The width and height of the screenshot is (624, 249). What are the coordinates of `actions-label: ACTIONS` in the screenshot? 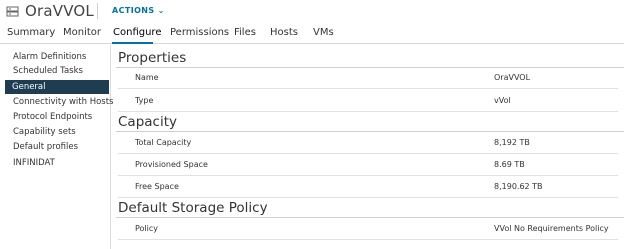 It's located at (133, 10).